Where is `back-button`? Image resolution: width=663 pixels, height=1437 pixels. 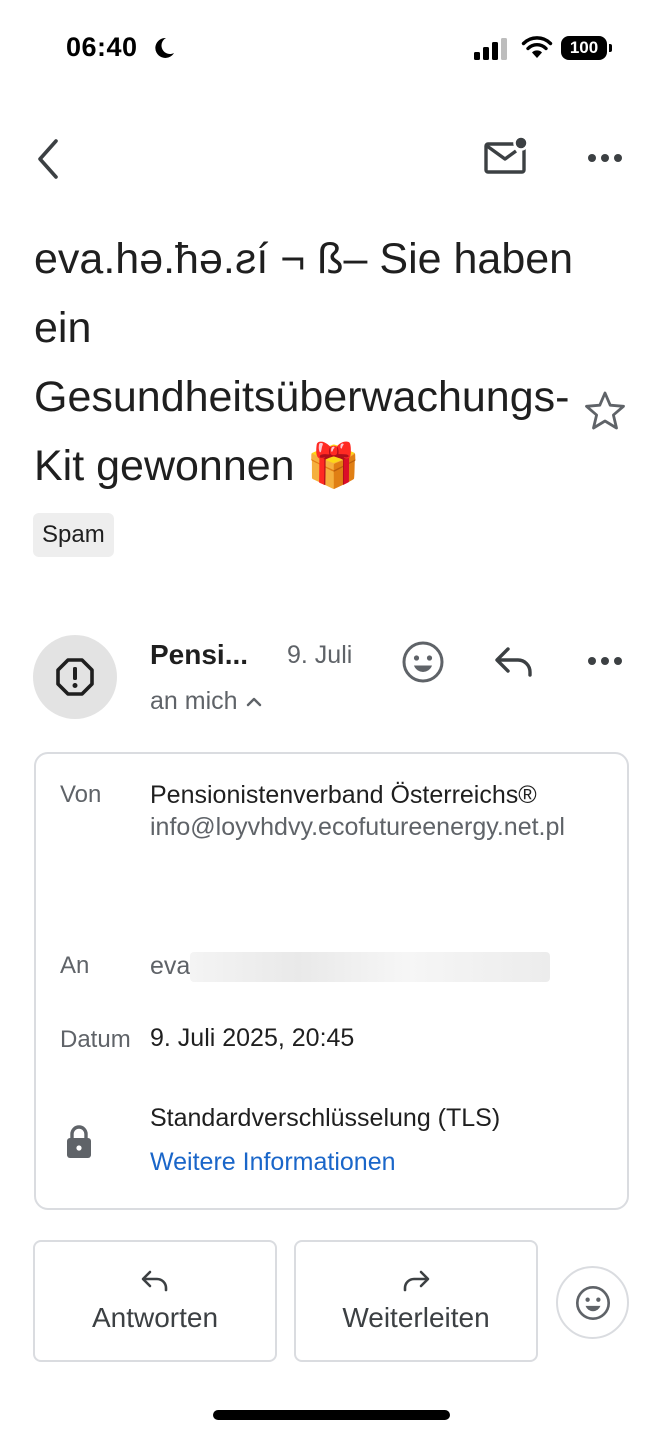
back-button is located at coordinates (48, 159).